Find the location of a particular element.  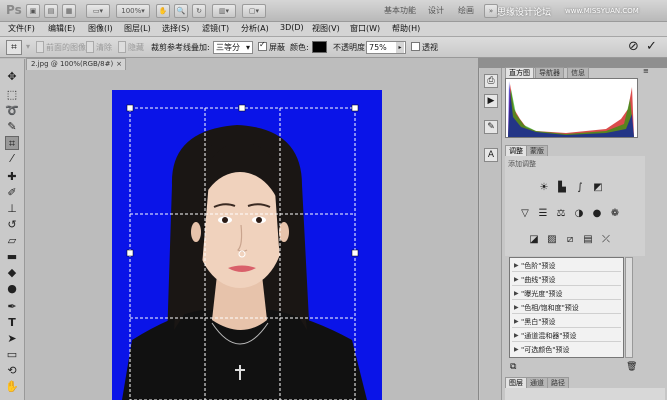

adjustment-layer-icon: ⧉ is located at coordinates (513, 367).